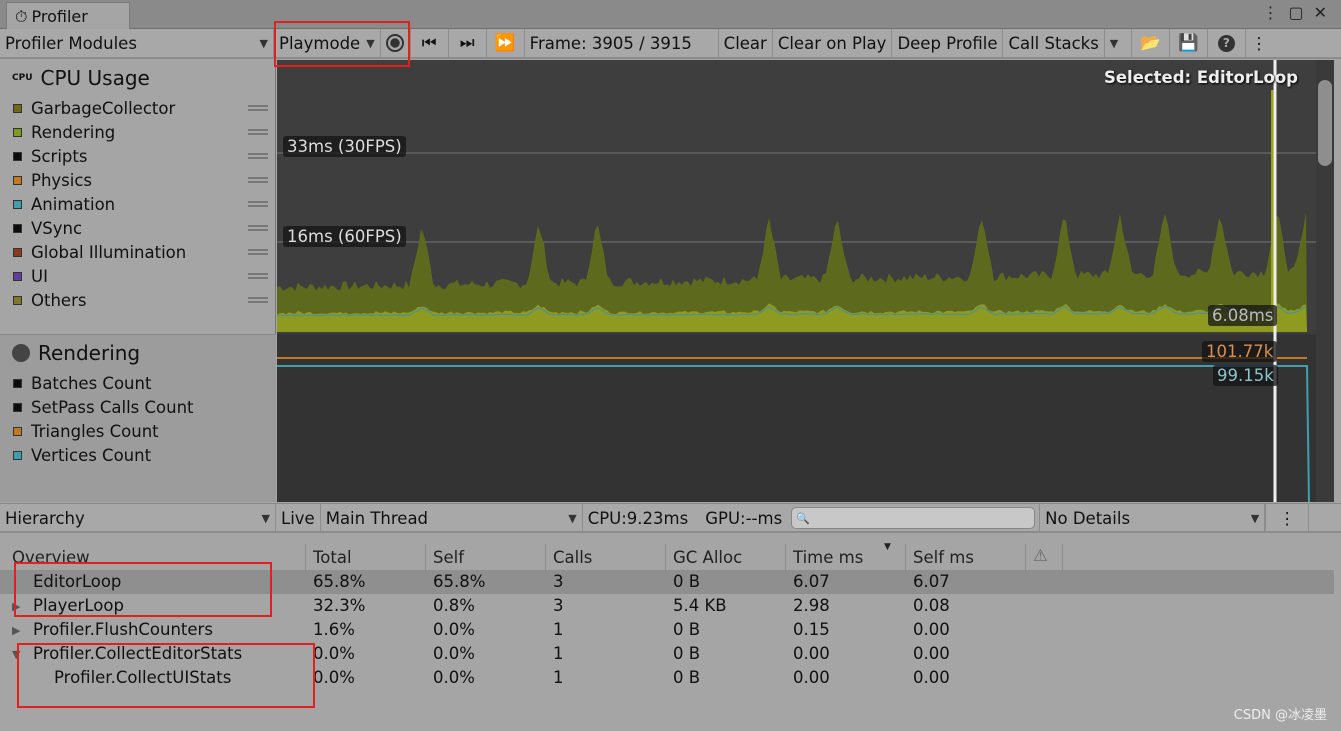  I want to click on call-stacks-button: Call Stacks, so click(1054, 43).